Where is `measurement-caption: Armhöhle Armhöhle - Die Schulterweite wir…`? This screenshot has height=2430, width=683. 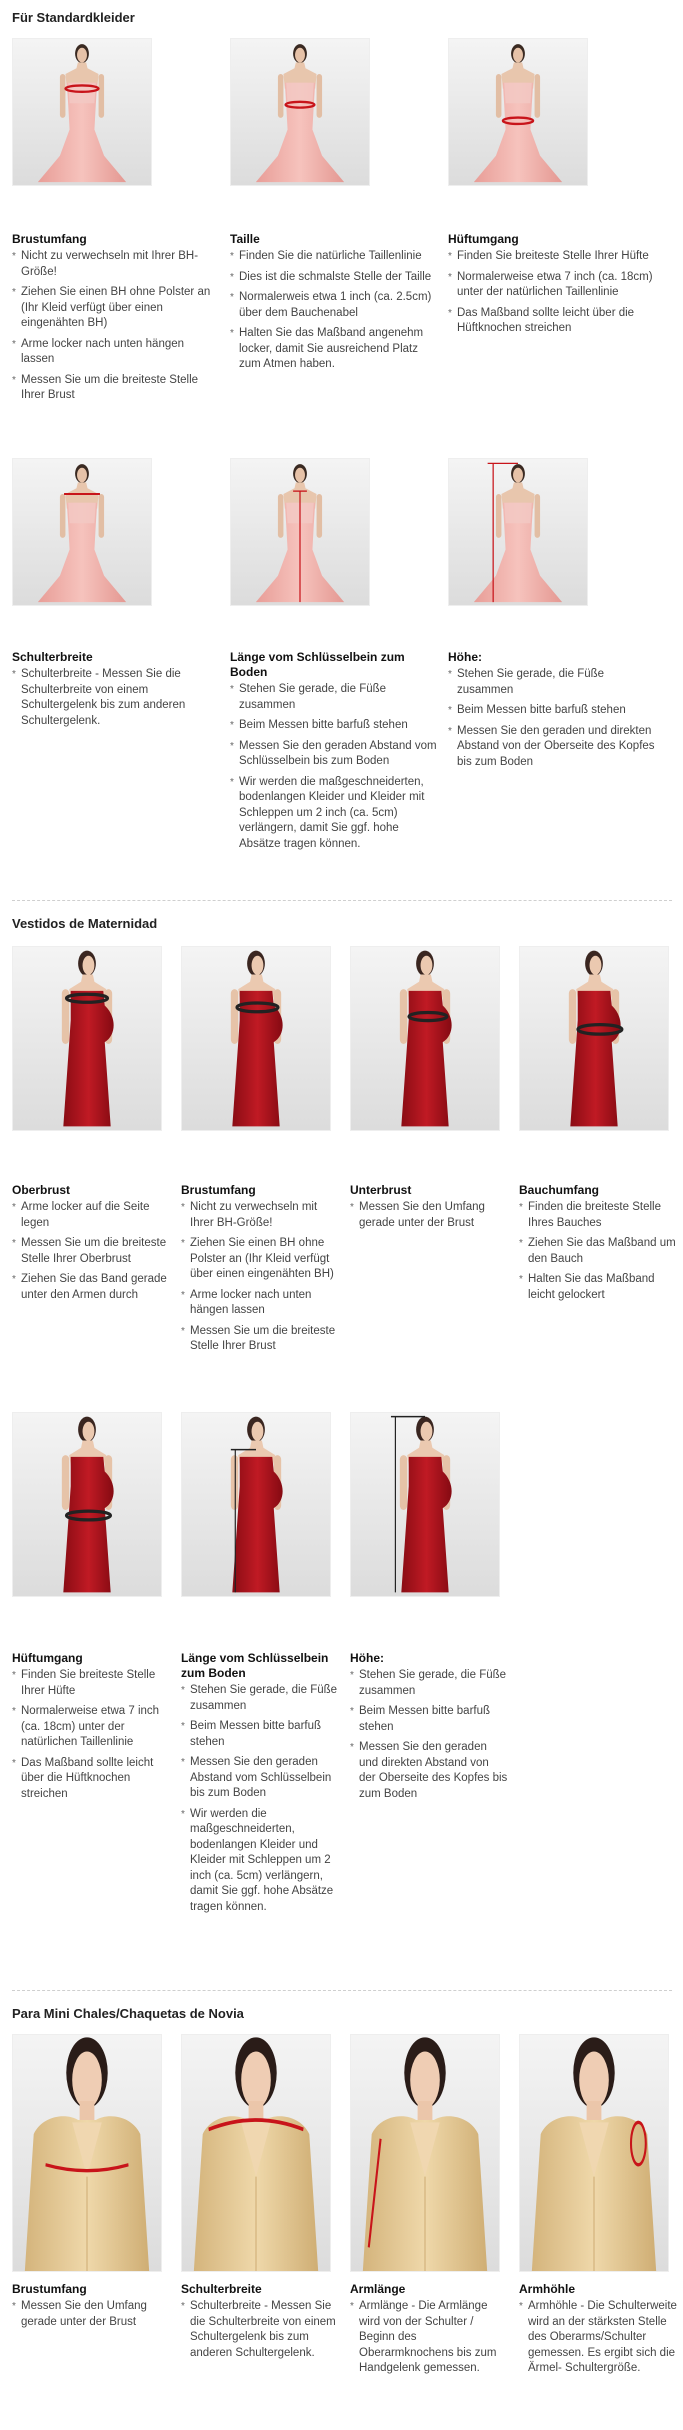 measurement-caption: Armhöhle Armhöhle - Die Schulterweite wir… is located at coordinates (598, 2332).